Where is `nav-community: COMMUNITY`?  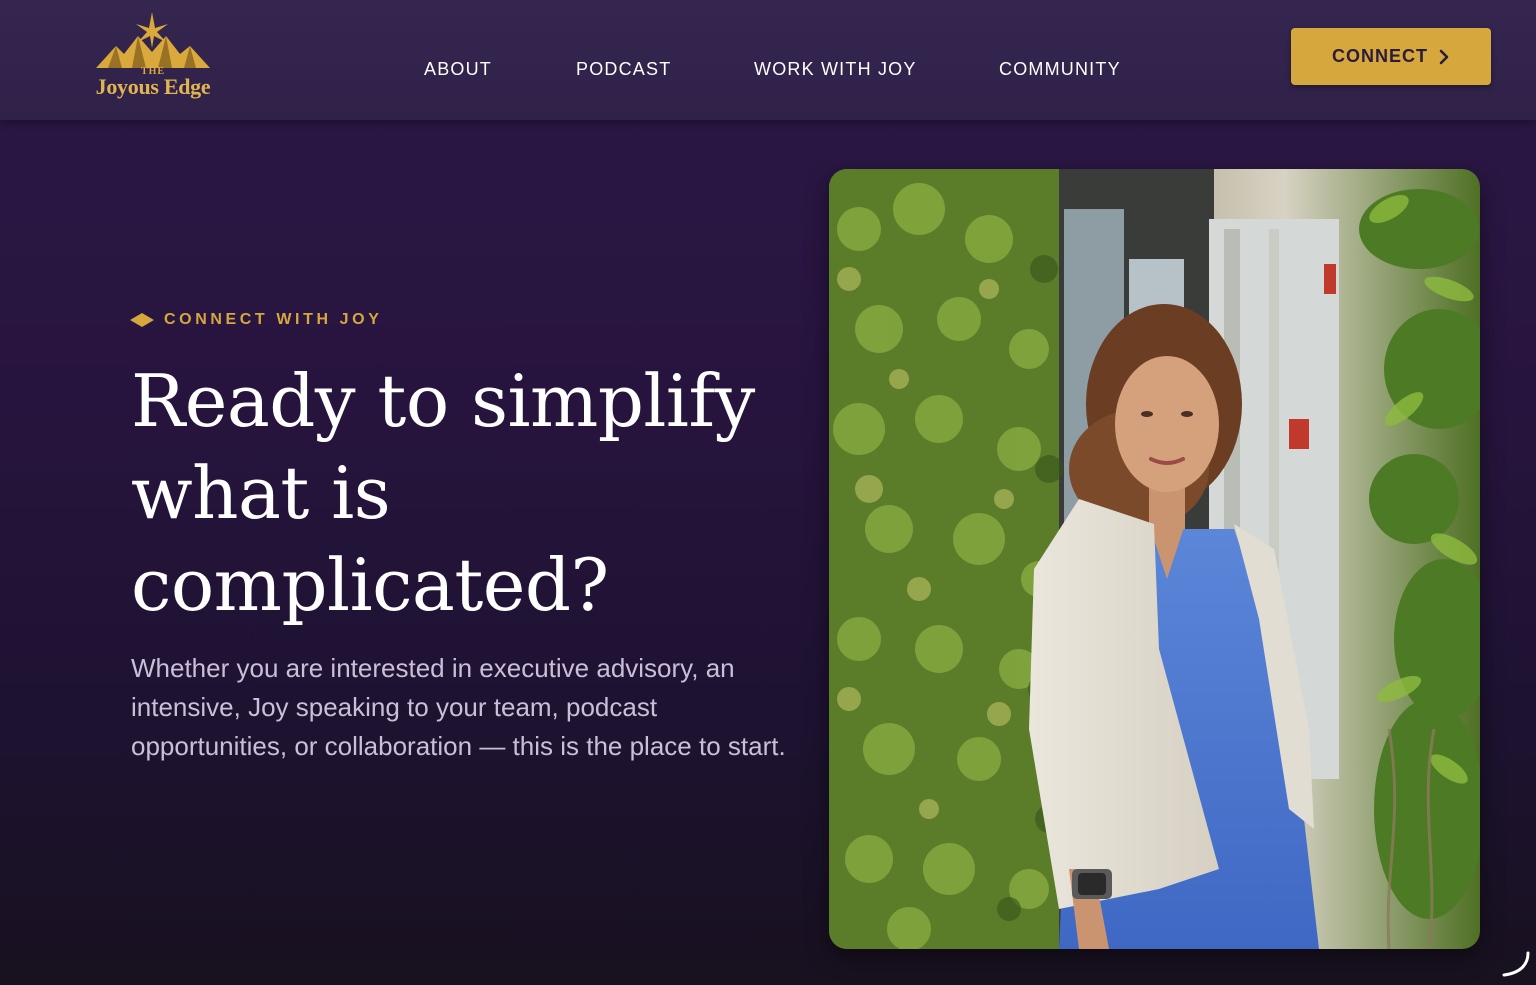 nav-community: COMMUNITY is located at coordinates (1060, 69).